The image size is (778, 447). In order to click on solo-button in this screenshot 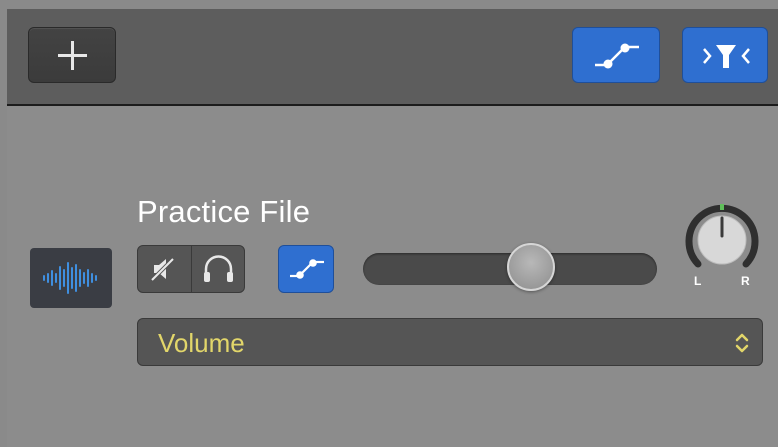, I will do `click(218, 269)`.